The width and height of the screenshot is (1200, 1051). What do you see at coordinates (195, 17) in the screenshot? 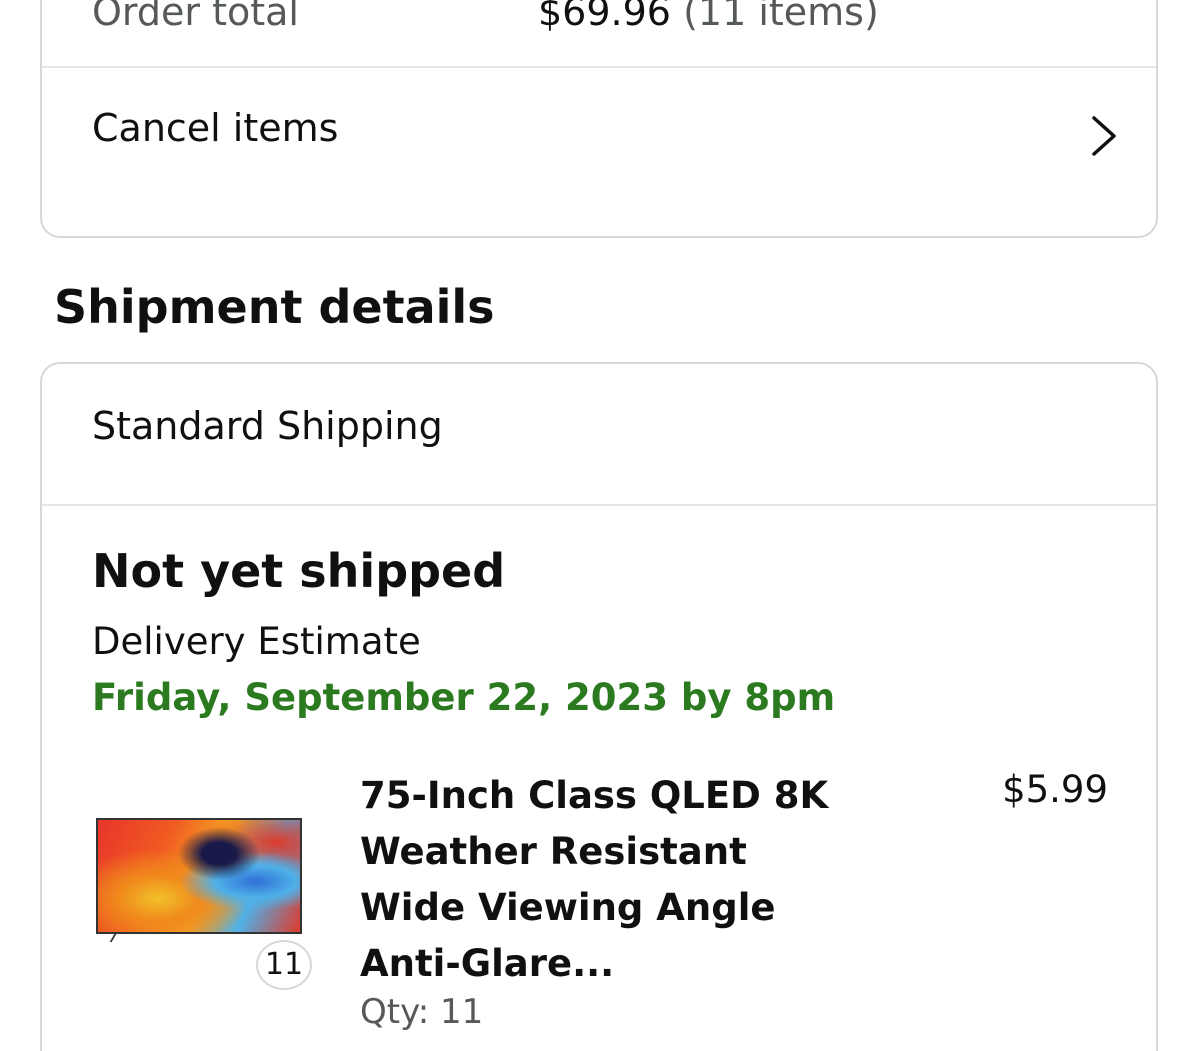
I see `order-total-label: Order total` at bounding box center [195, 17].